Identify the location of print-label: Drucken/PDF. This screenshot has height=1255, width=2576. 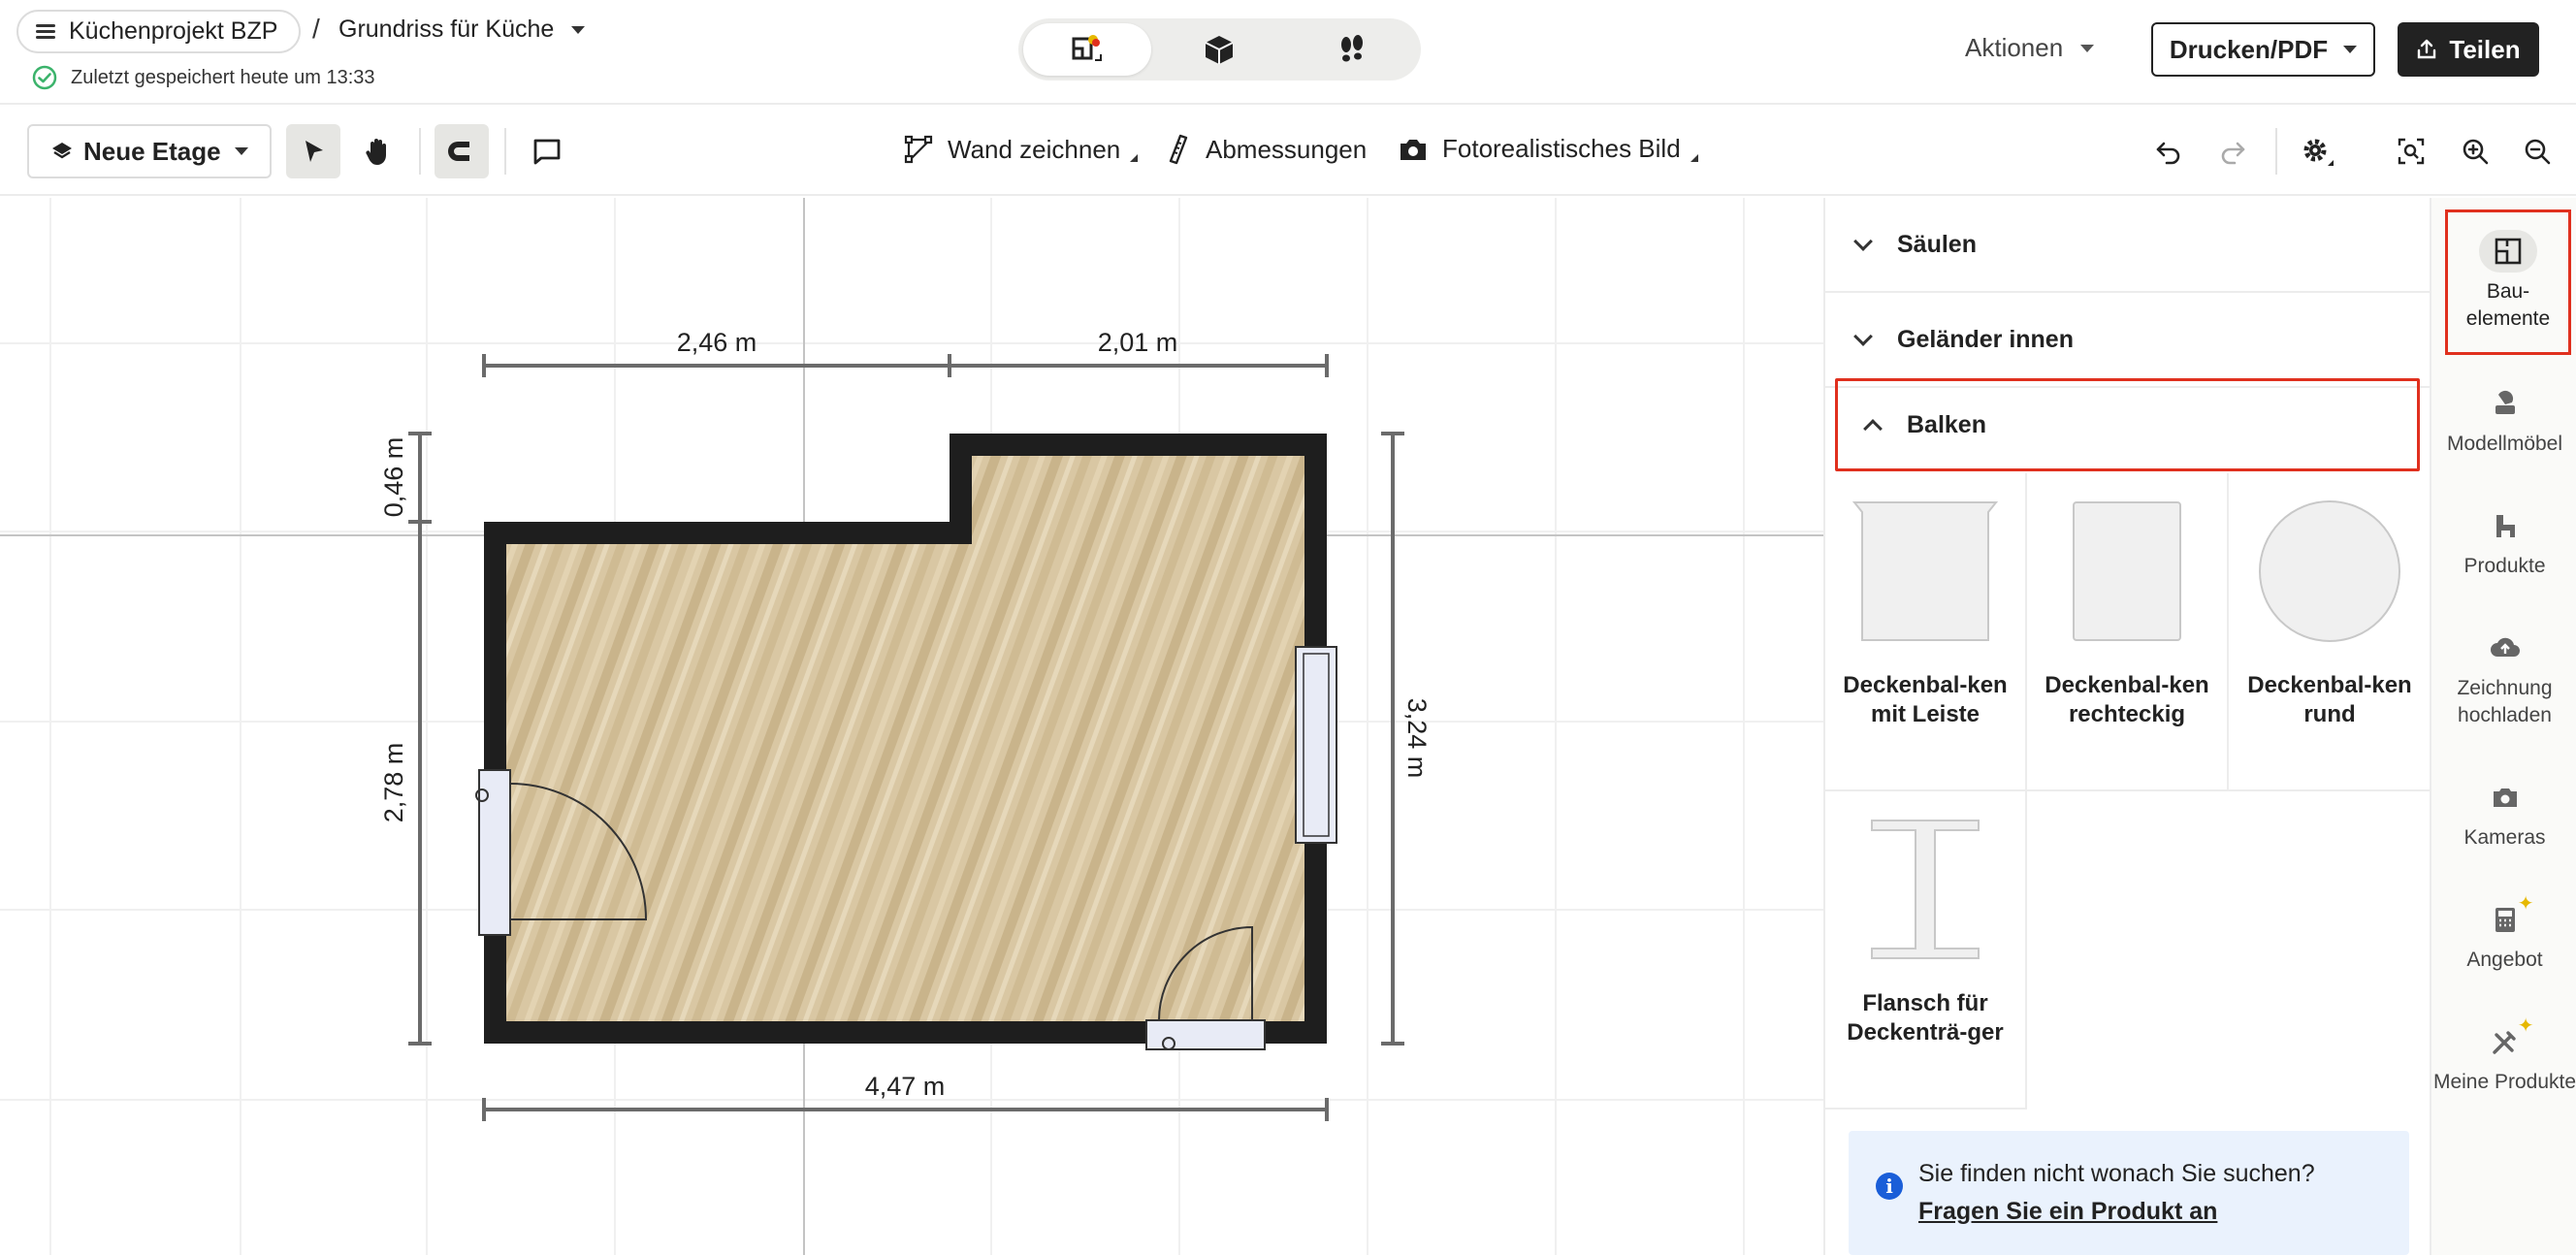
(2249, 49).